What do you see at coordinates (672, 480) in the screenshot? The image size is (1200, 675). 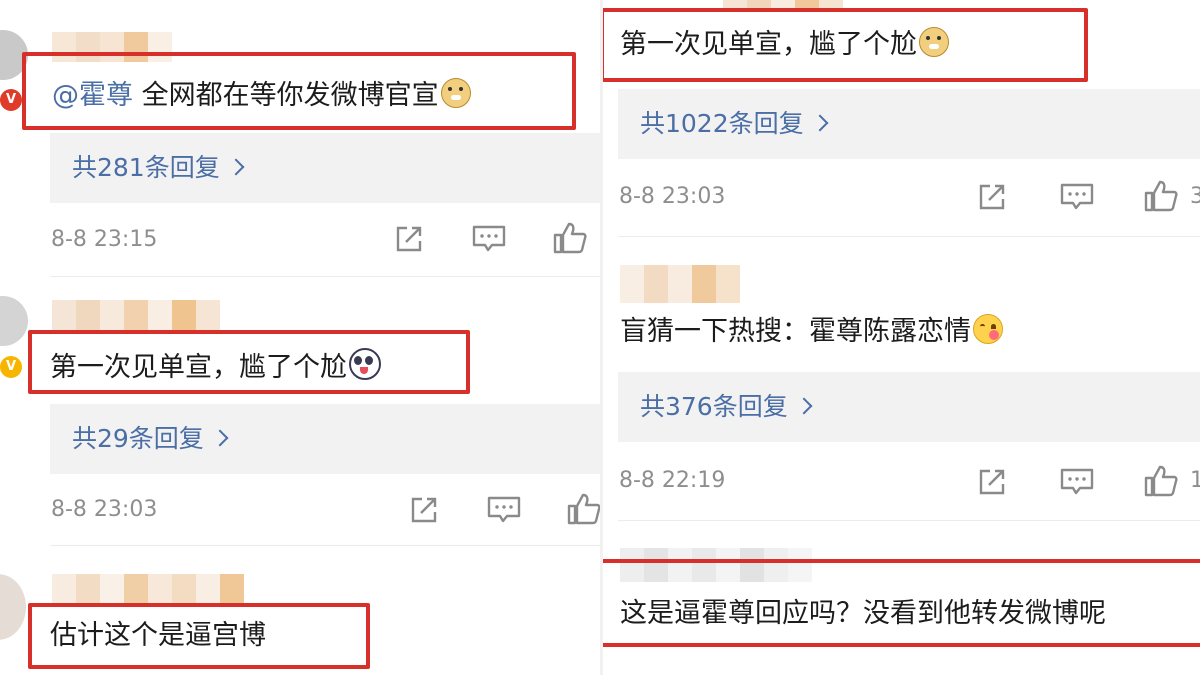 I see `timestamp: 8-8 22:19` at bounding box center [672, 480].